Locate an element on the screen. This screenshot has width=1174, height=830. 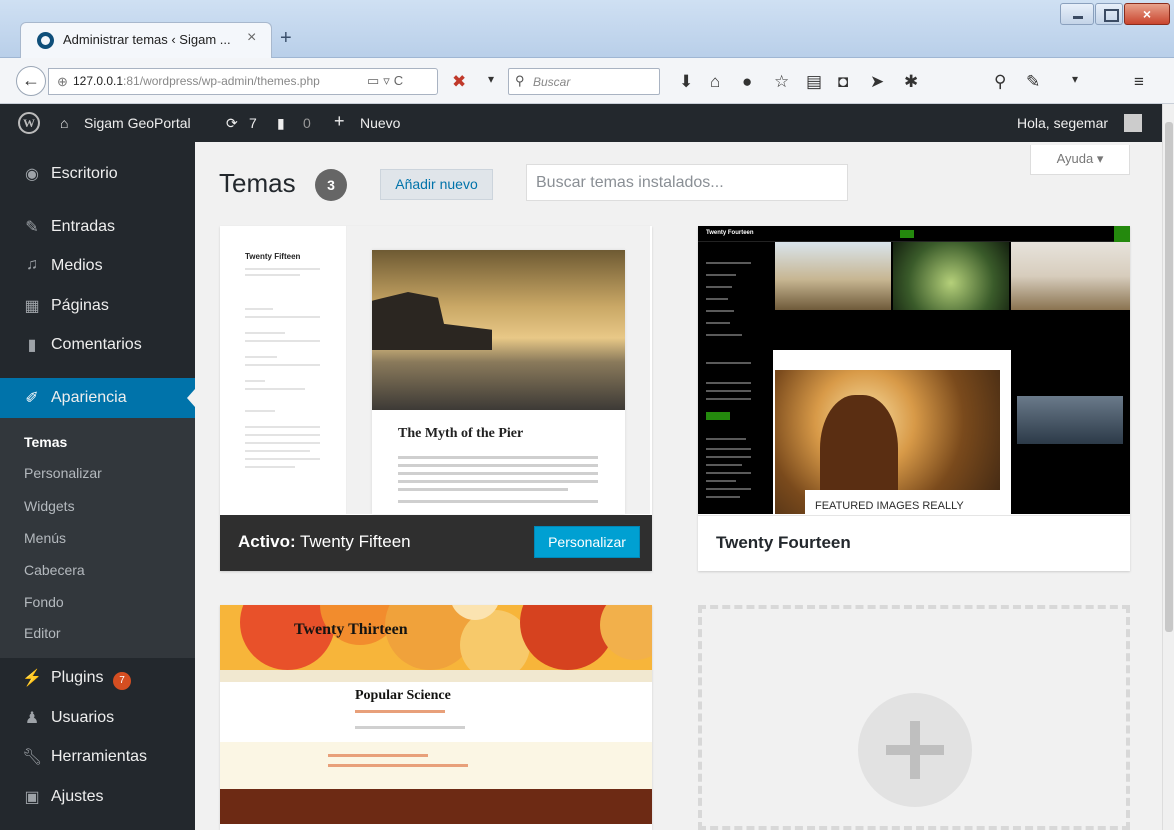
sidebar-item-label: Comentarios is located at coordinates (96, 344).